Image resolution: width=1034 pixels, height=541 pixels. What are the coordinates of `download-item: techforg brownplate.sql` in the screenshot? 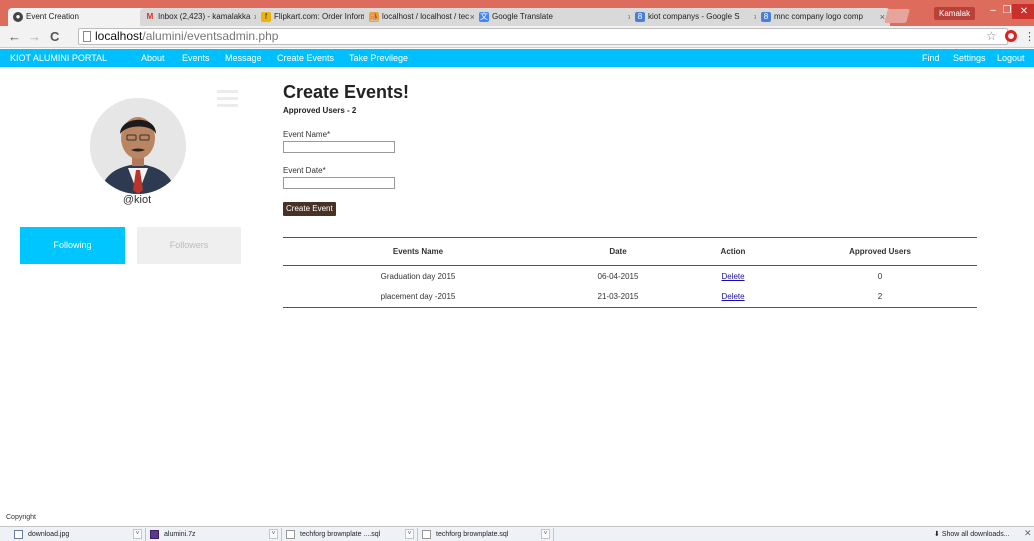 It's located at (465, 535).